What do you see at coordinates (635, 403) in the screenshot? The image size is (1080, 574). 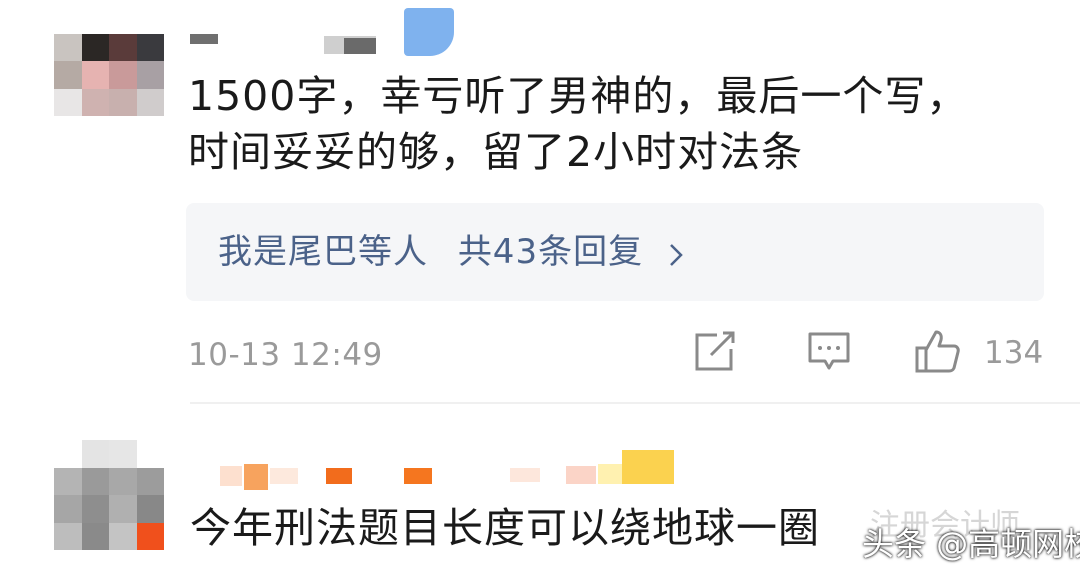 I see `comment-divider` at bounding box center [635, 403].